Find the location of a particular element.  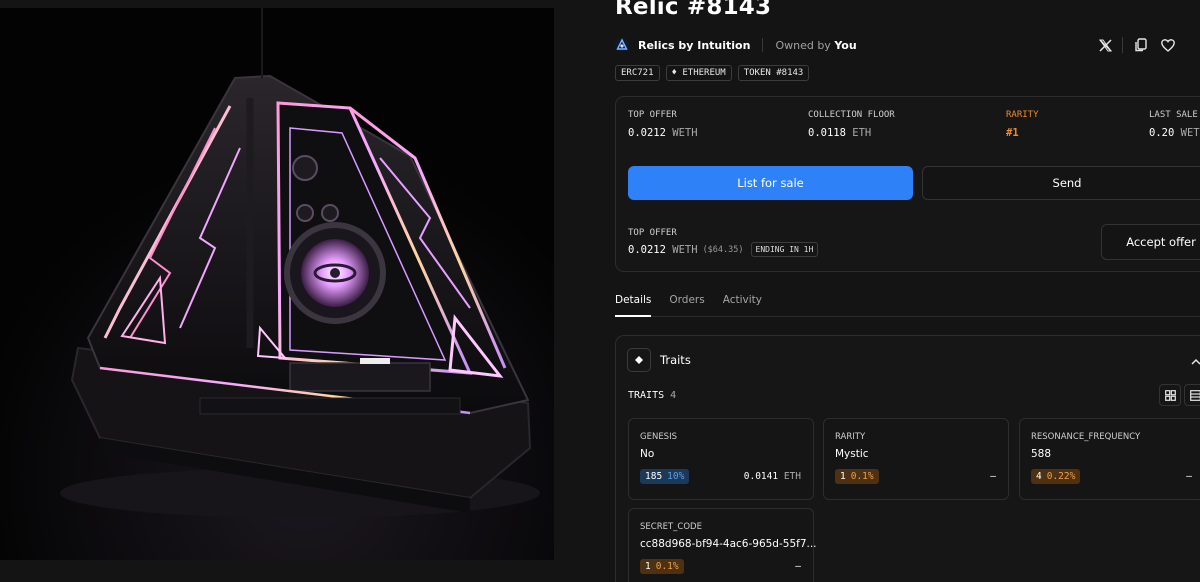

standard-tag: ERC721 is located at coordinates (637, 73).